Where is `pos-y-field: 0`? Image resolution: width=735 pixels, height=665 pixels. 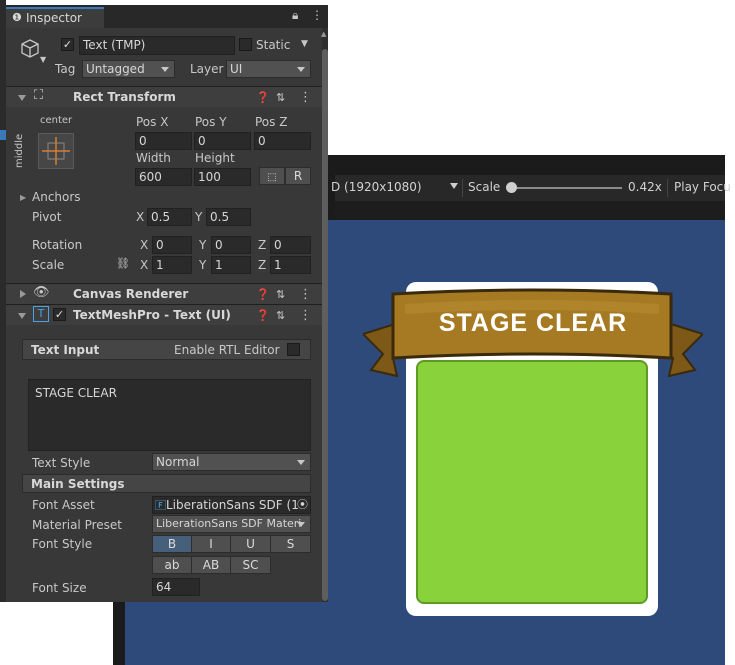 pos-y-field: 0 is located at coordinates (222, 141).